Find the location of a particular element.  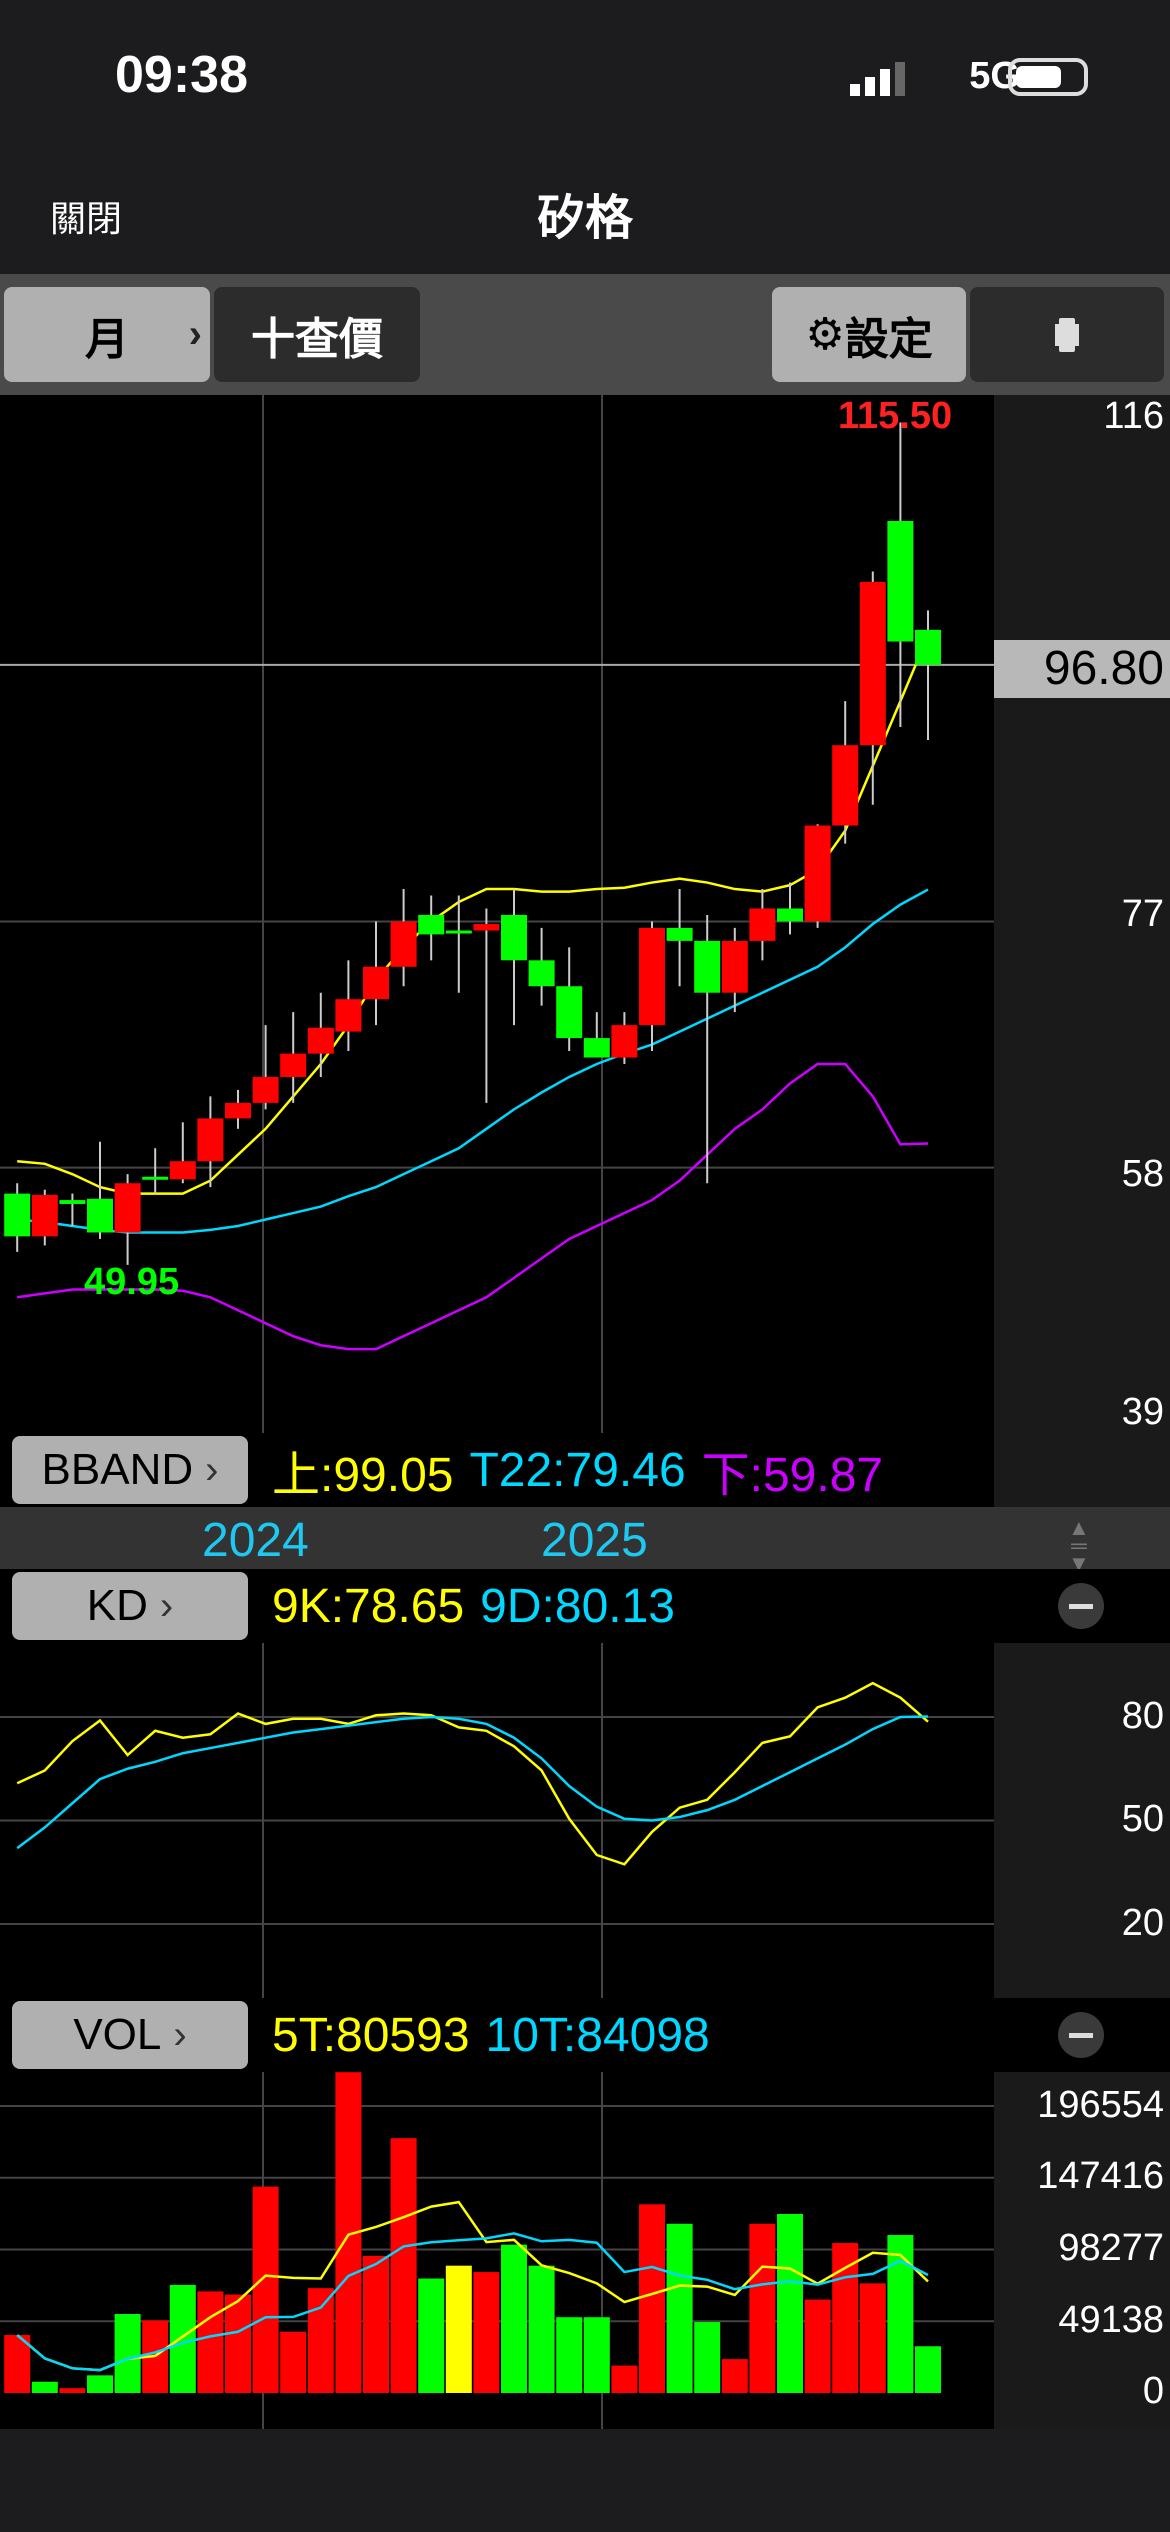

min-price-label: 49.95 is located at coordinates (132, 1282).